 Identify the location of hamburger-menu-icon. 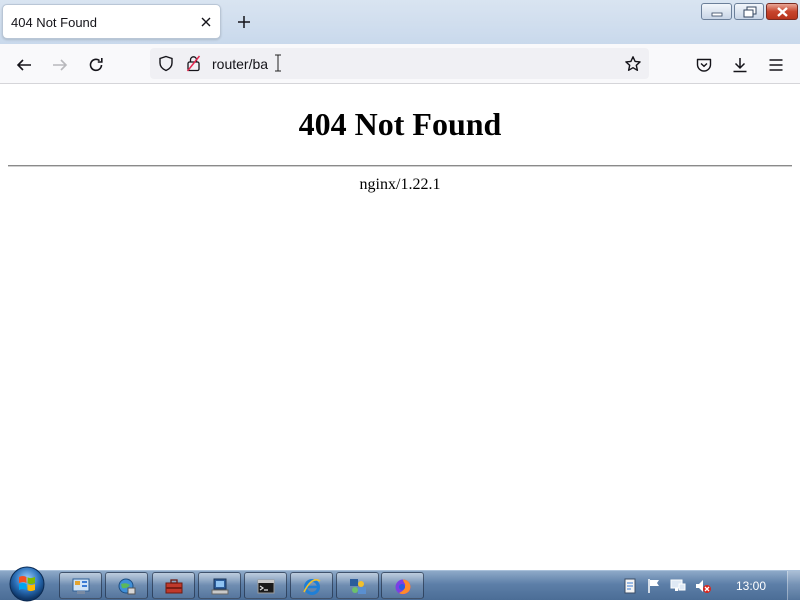
(776, 65).